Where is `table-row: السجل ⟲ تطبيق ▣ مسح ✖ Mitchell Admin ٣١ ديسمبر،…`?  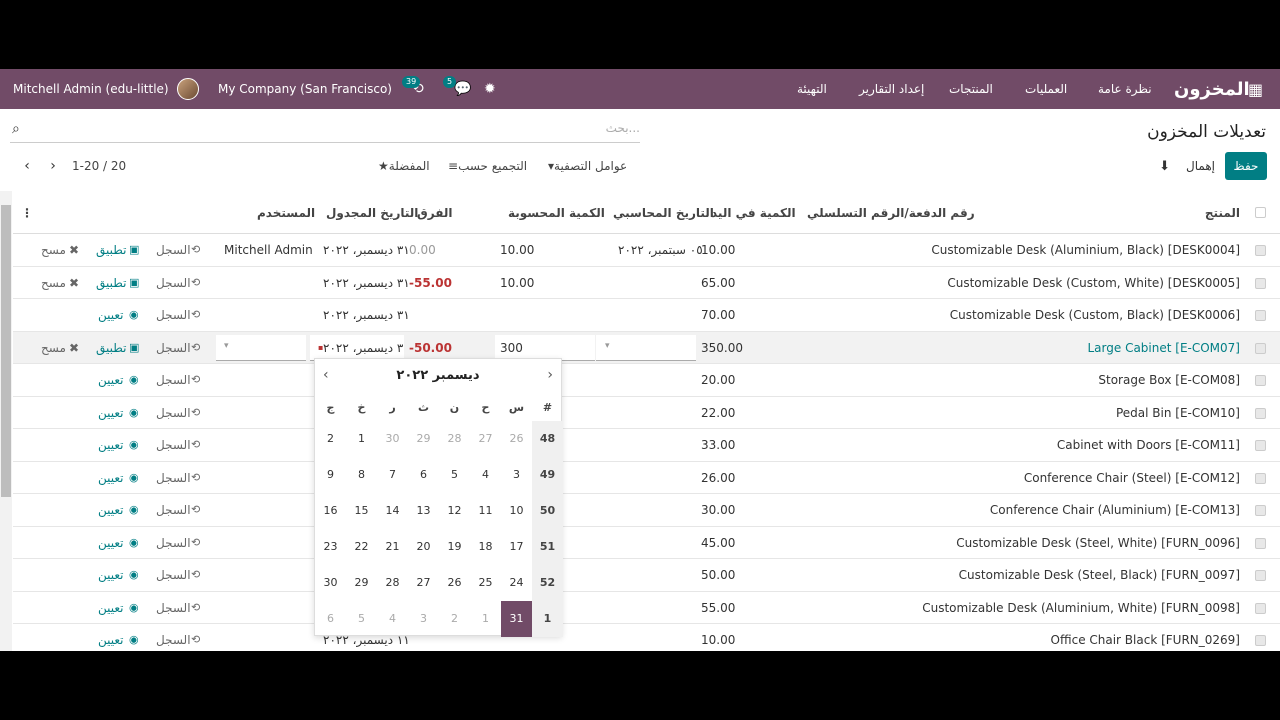 table-row: السجل ⟲ تطبيق ▣ مسح ✖ Mitchell Admin ٣١ ديسمبر،… is located at coordinates (646, 250).